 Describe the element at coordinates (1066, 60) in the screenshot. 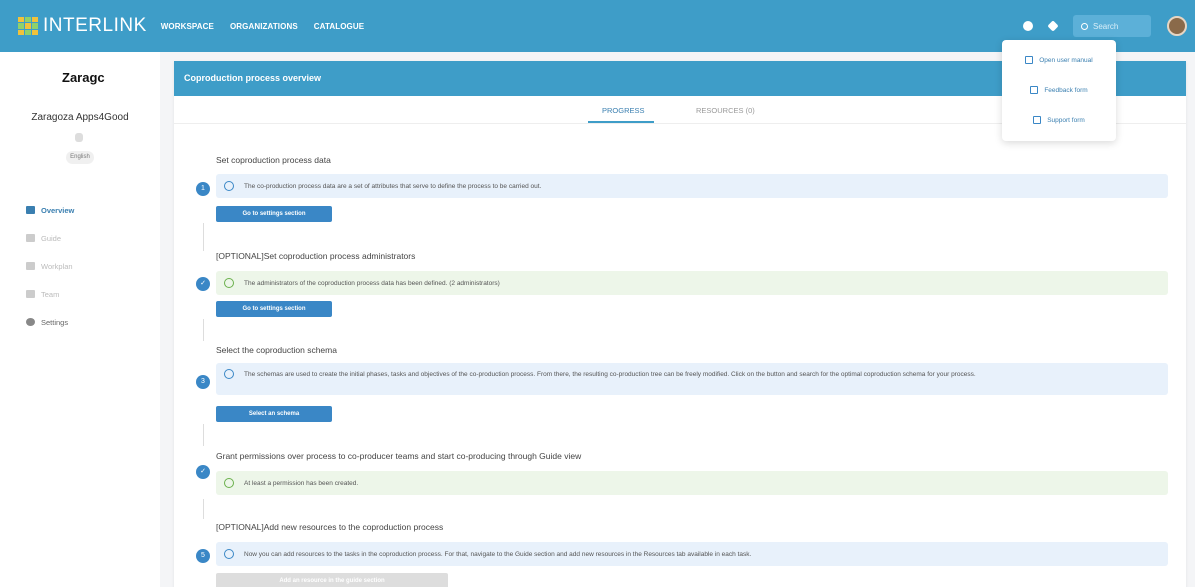

I see `menu-item-label: Open user manual` at that location.